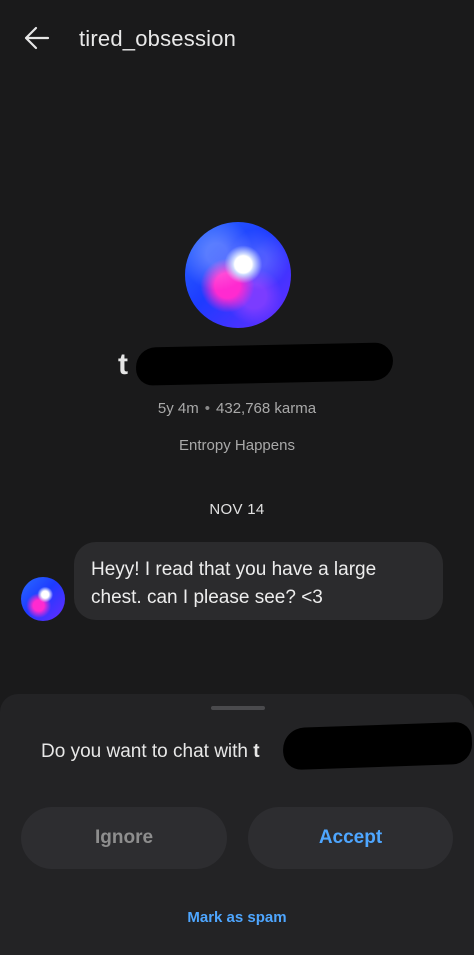 Image resolution: width=474 pixels, height=955 pixels. I want to click on karma-count: 432,768 karma, so click(266, 408).